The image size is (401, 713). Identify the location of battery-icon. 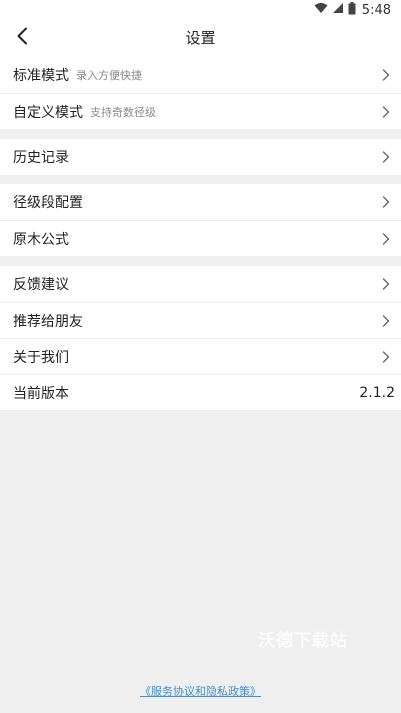
(352, 10).